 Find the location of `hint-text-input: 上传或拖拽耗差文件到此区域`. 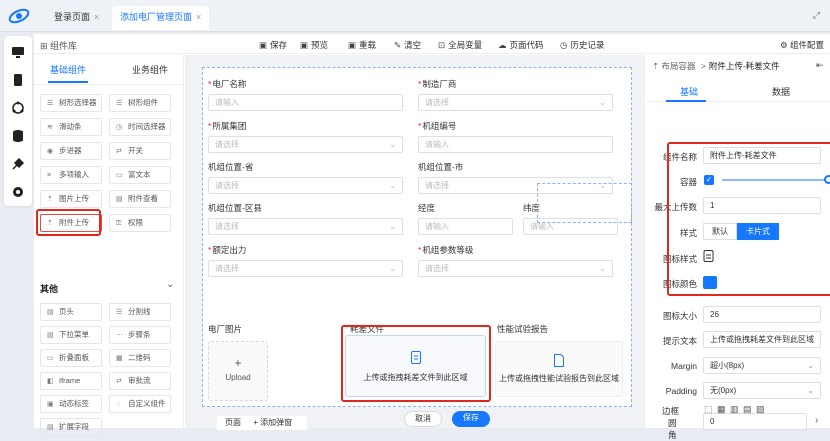

hint-text-input: 上传或拖拽耗差文件到此区域 is located at coordinates (762, 339).